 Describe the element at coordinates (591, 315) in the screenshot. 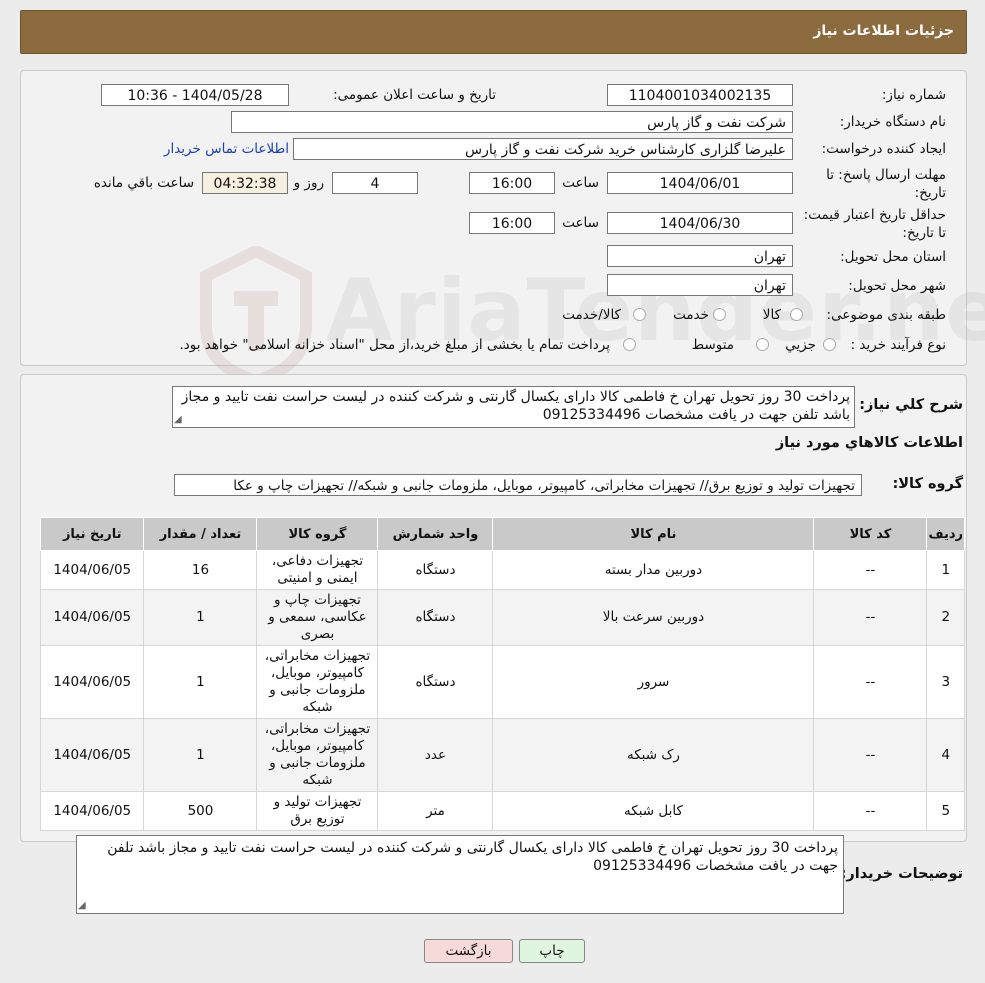

I see `category-option-goods-service: کالا/خدمت` at that location.